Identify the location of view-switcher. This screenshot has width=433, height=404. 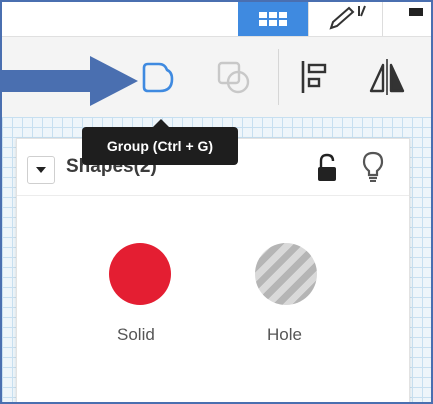
(216, 19).